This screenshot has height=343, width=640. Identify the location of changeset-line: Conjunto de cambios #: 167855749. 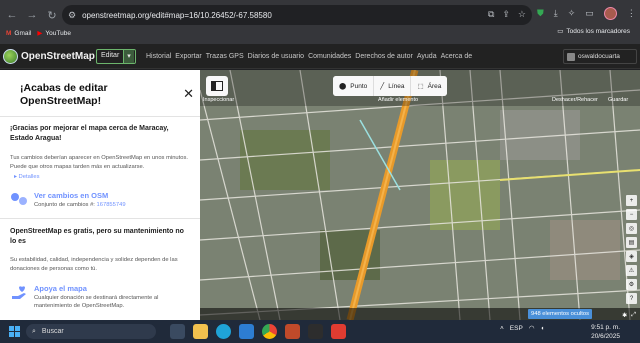
(80, 205).